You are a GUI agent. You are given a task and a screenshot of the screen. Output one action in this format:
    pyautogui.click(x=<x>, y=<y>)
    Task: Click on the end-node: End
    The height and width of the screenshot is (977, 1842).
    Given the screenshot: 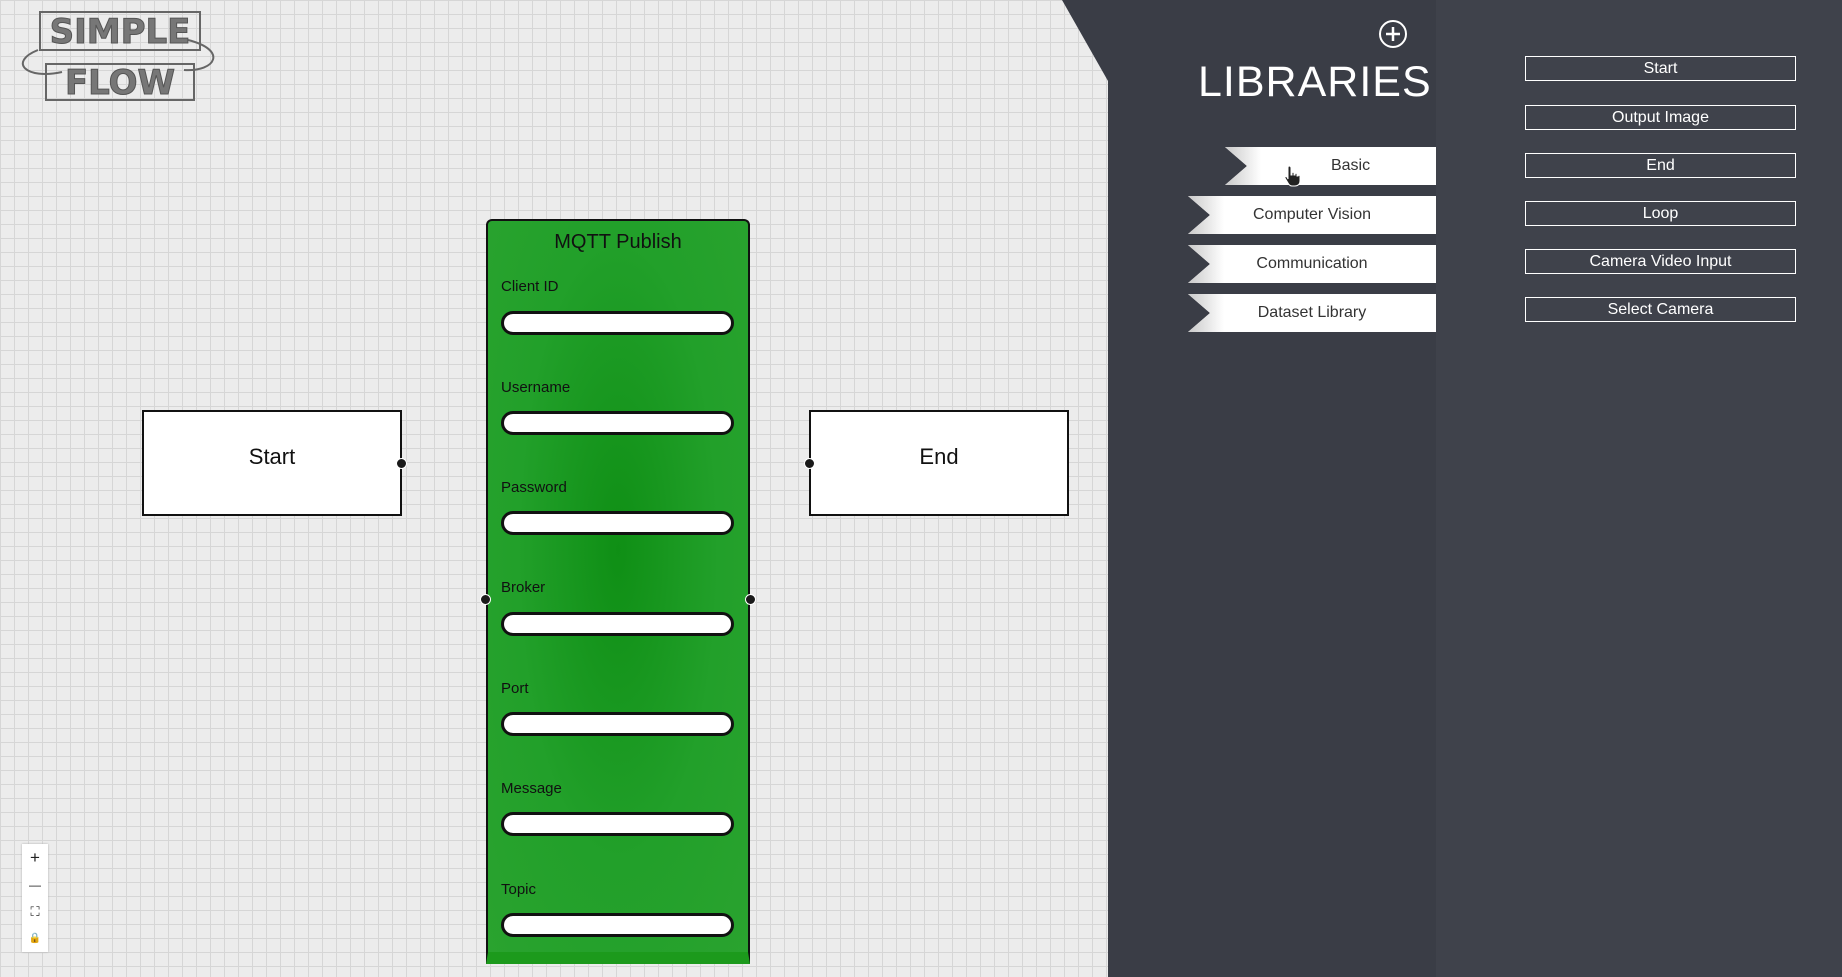 What is the action you would take?
    pyautogui.click(x=939, y=463)
    